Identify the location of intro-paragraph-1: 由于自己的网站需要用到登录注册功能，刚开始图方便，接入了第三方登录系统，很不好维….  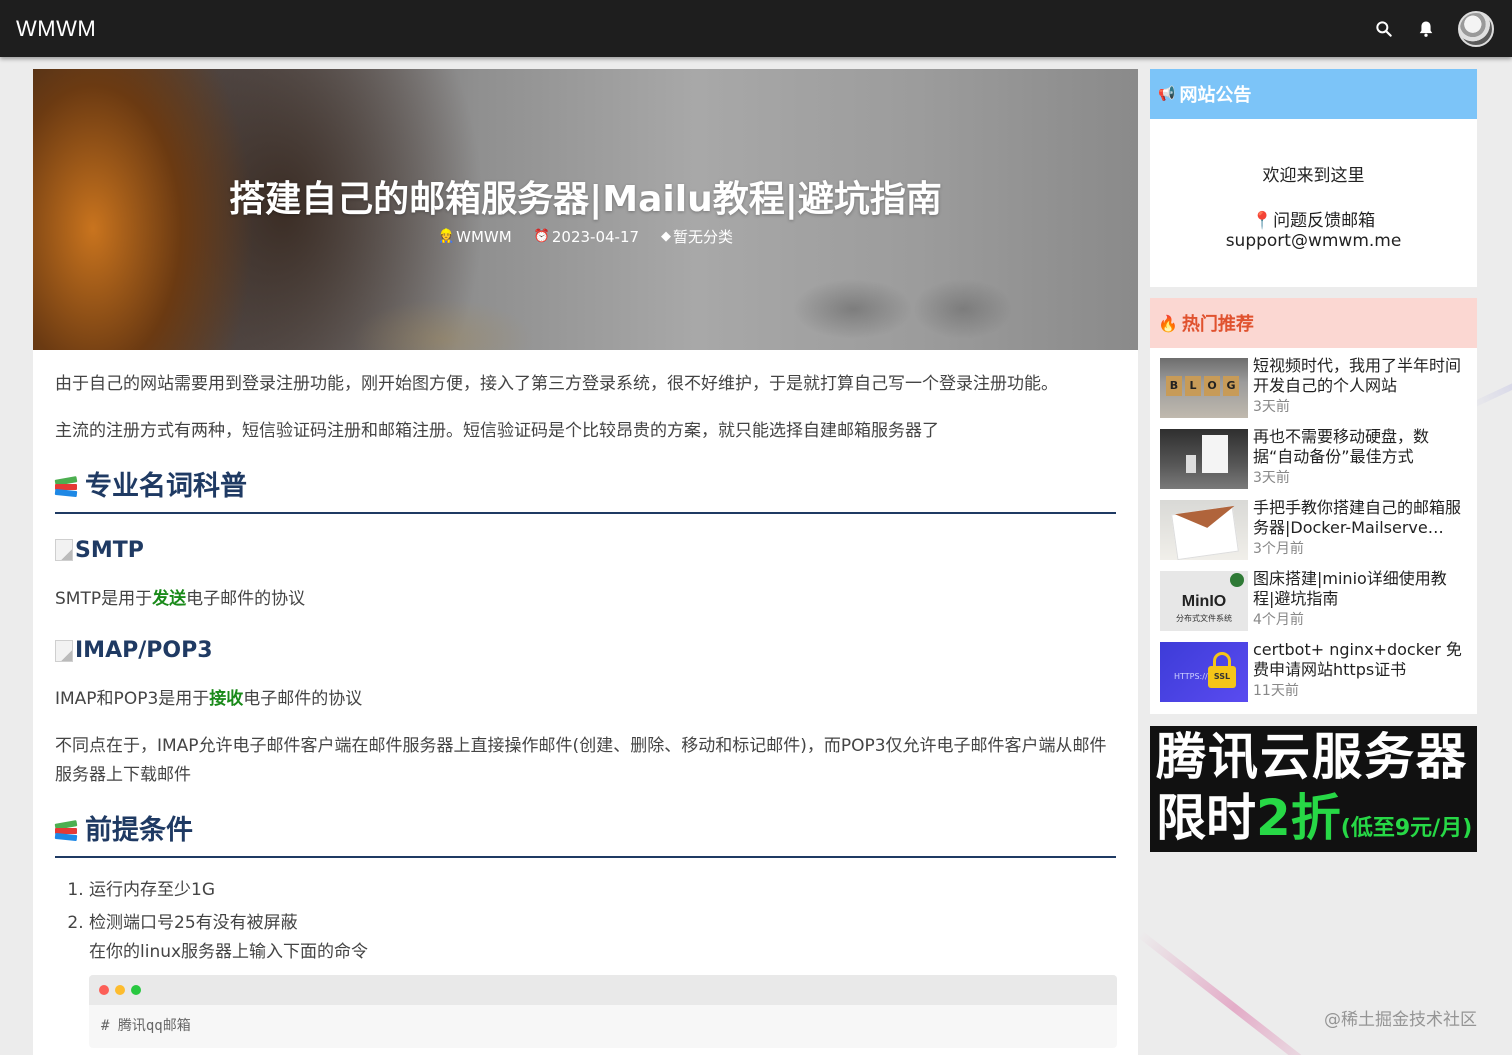
(556, 384).